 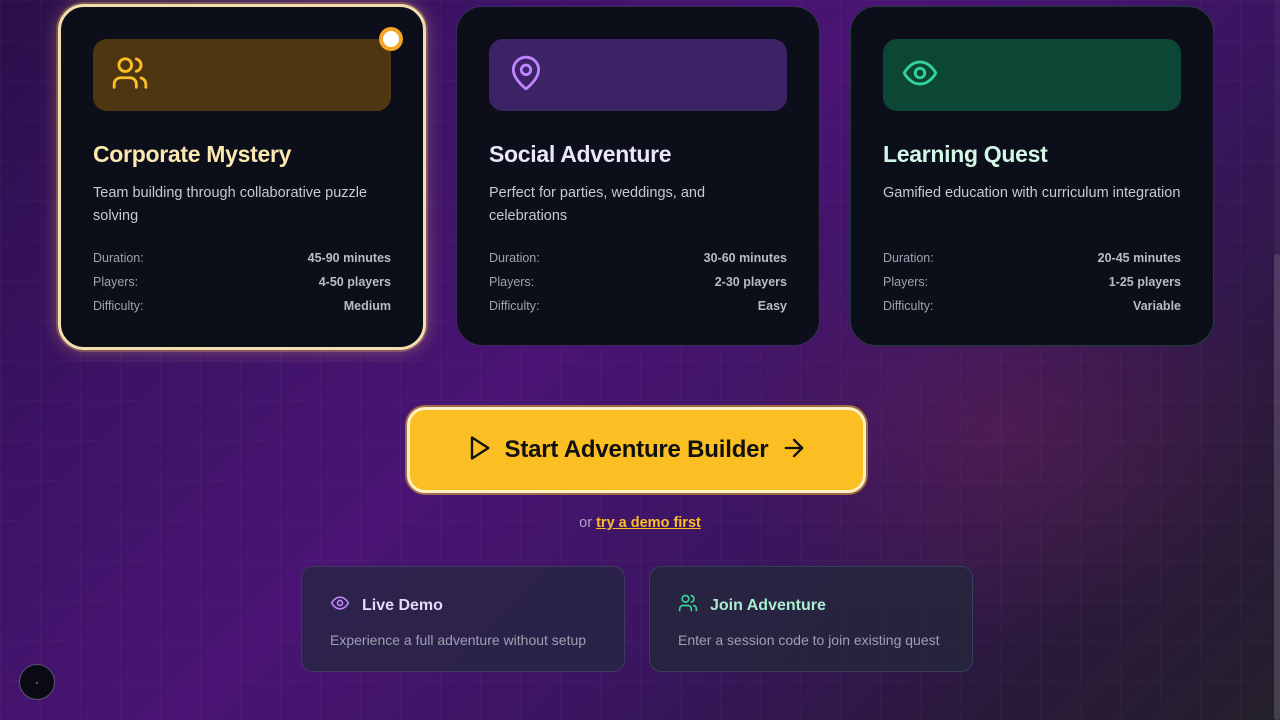 What do you see at coordinates (794, 450) in the screenshot?
I see `arrow-right-icon` at bounding box center [794, 450].